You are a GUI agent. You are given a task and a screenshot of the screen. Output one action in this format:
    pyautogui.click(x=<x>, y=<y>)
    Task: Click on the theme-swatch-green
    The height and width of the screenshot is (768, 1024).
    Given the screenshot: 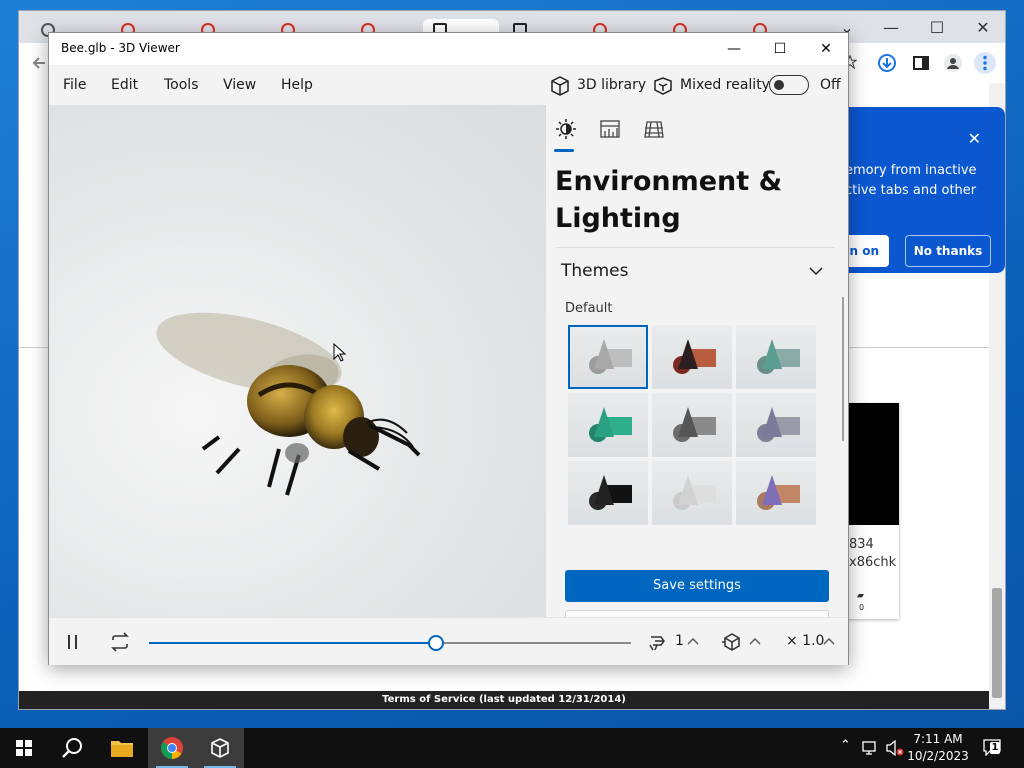 What is the action you would take?
    pyautogui.click(x=608, y=425)
    